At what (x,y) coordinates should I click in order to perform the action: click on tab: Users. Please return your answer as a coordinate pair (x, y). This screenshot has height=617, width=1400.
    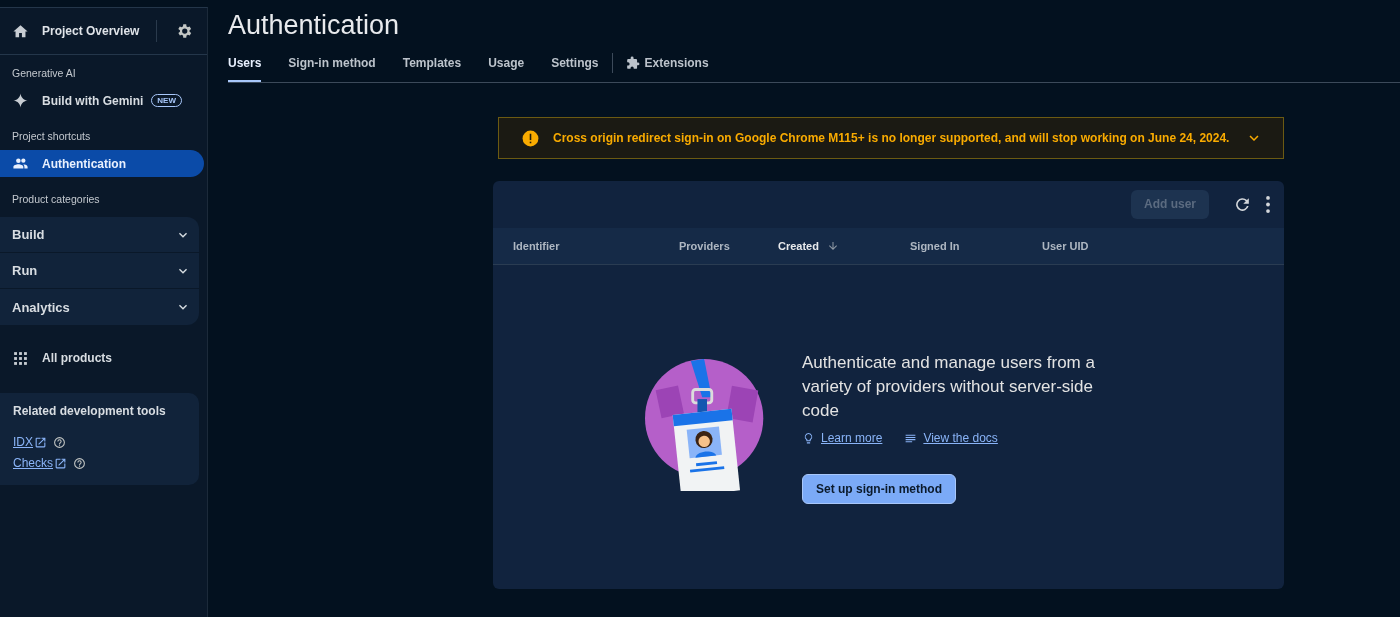
    Looking at the image, I should click on (245, 63).